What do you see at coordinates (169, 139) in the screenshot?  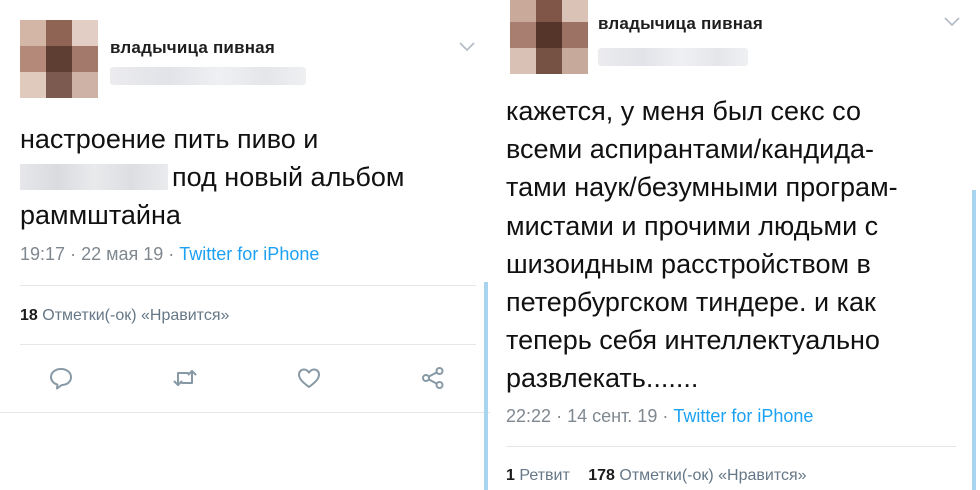 I see `tweet-text-line: настроение пить пиво и` at bounding box center [169, 139].